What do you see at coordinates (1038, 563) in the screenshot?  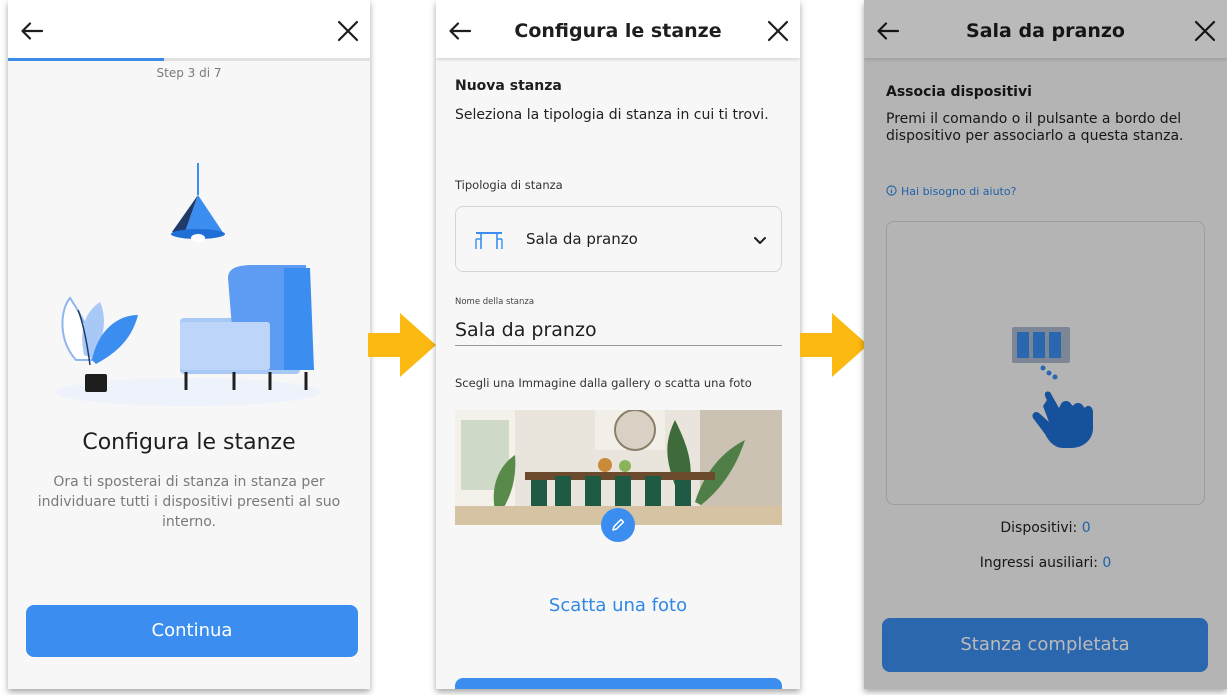 I see `aux-inputs-label: Ingressi ausiliari:` at bounding box center [1038, 563].